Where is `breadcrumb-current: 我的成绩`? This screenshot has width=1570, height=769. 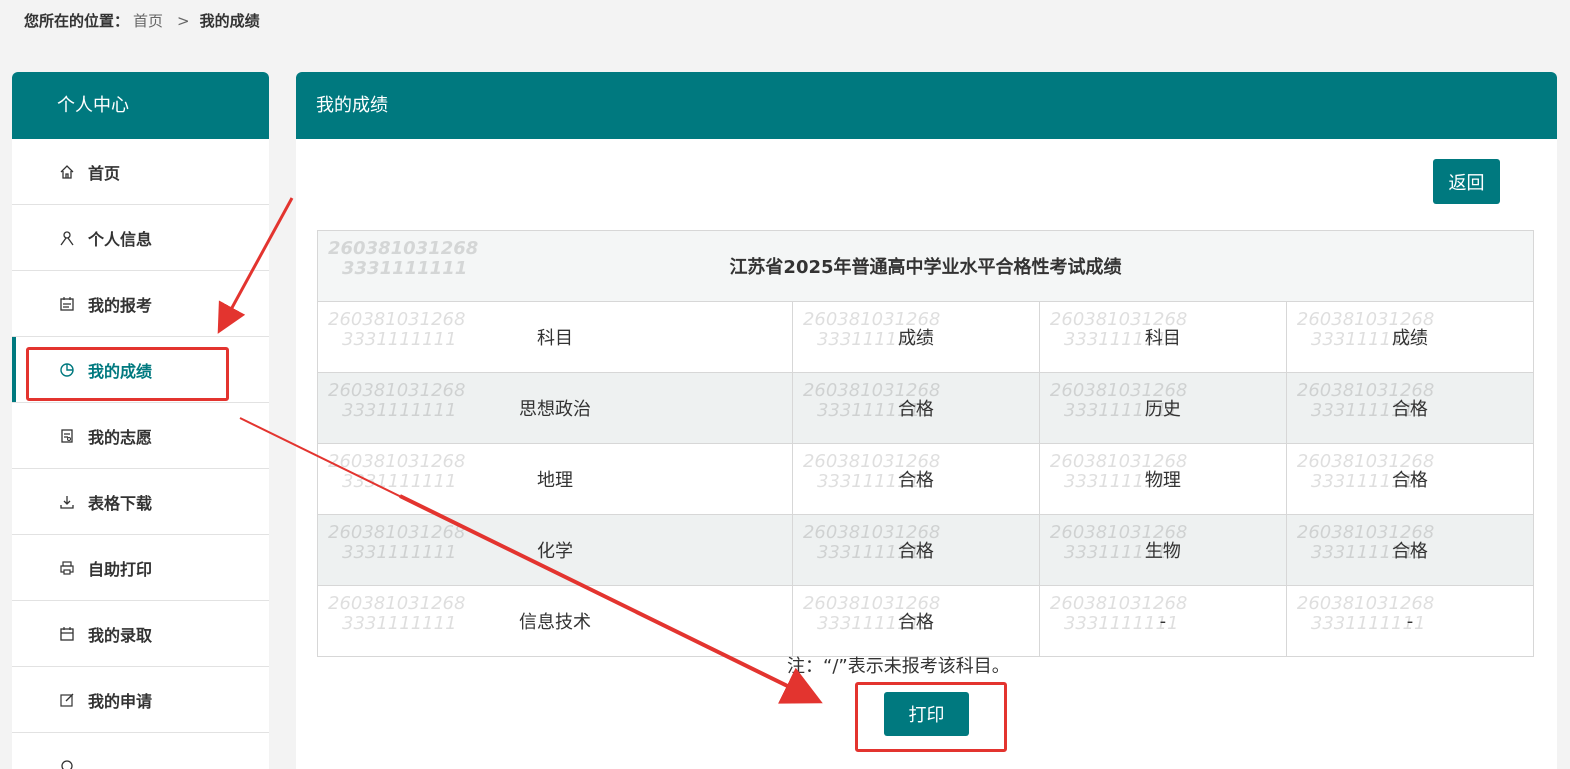 breadcrumb-current: 我的成绩 is located at coordinates (229, 21).